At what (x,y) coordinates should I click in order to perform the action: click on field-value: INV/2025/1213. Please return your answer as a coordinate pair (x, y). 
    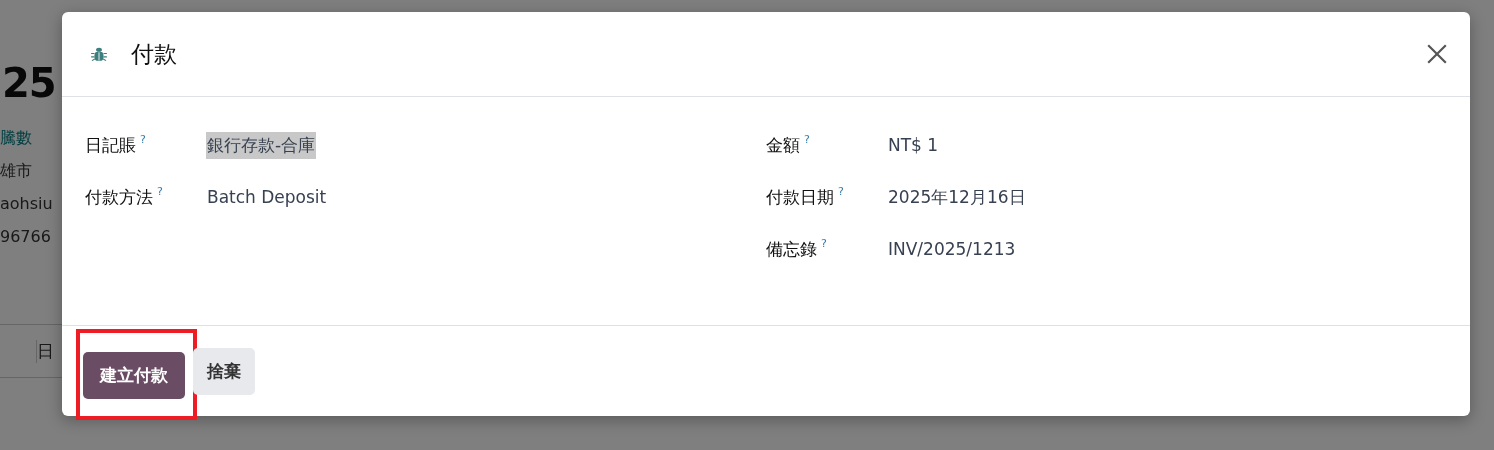
    Looking at the image, I should click on (952, 249).